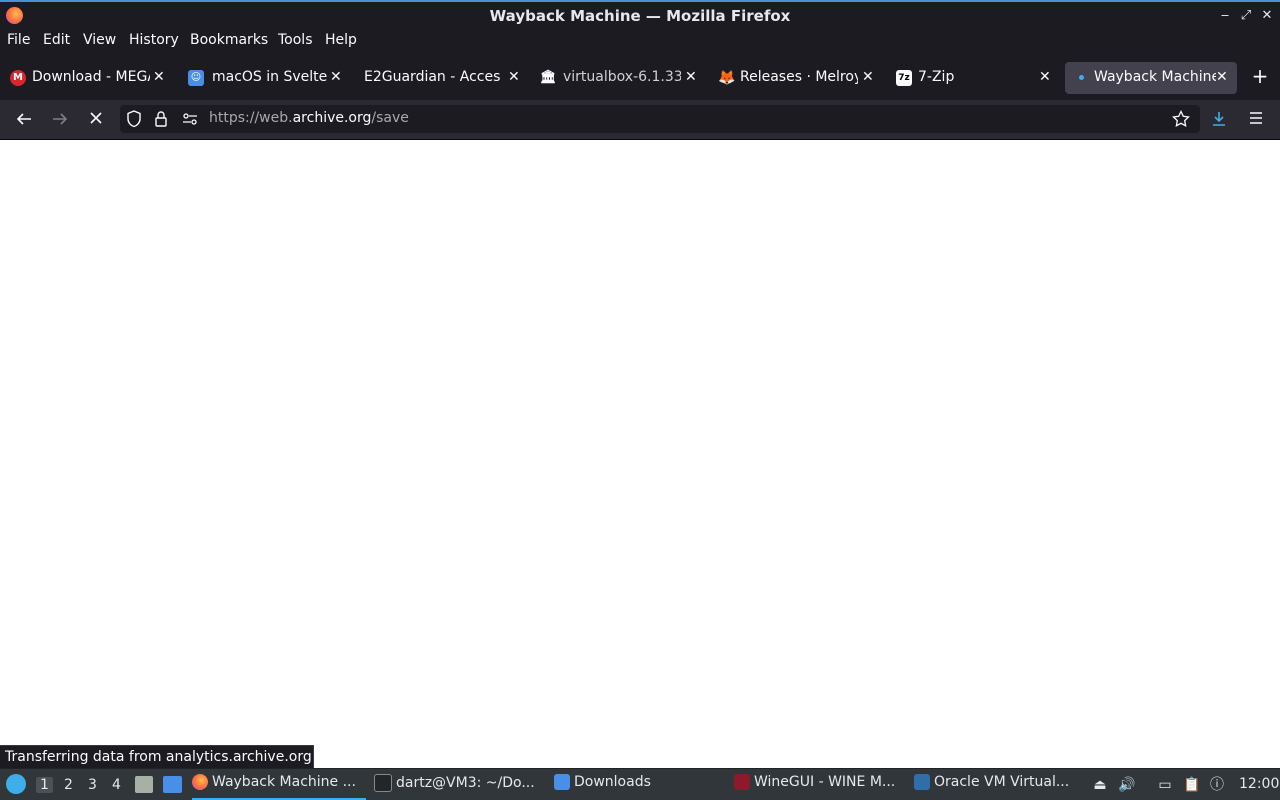 Image resolution: width=1280 pixels, height=800 pixels. Describe the element at coordinates (1267, 16) in the screenshot. I see `close-window-icon: ✕` at that location.